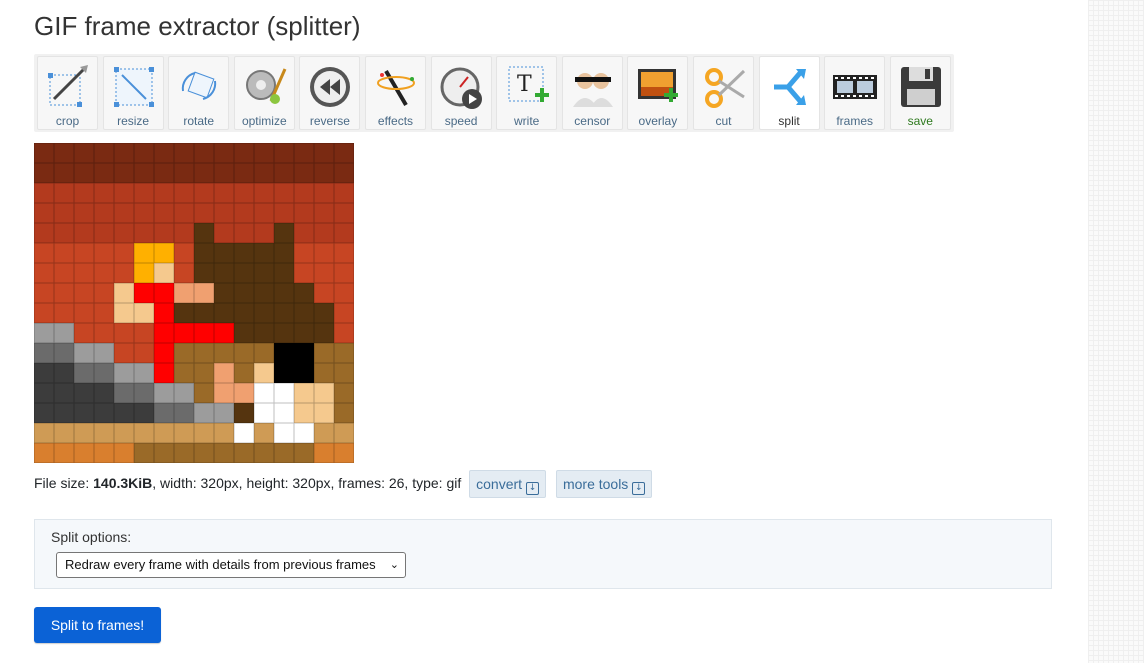 The image size is (1144, 663). Describe the element at coordinates (920, 93) in the screenshot. I see `tool-save-button: save` at that location.